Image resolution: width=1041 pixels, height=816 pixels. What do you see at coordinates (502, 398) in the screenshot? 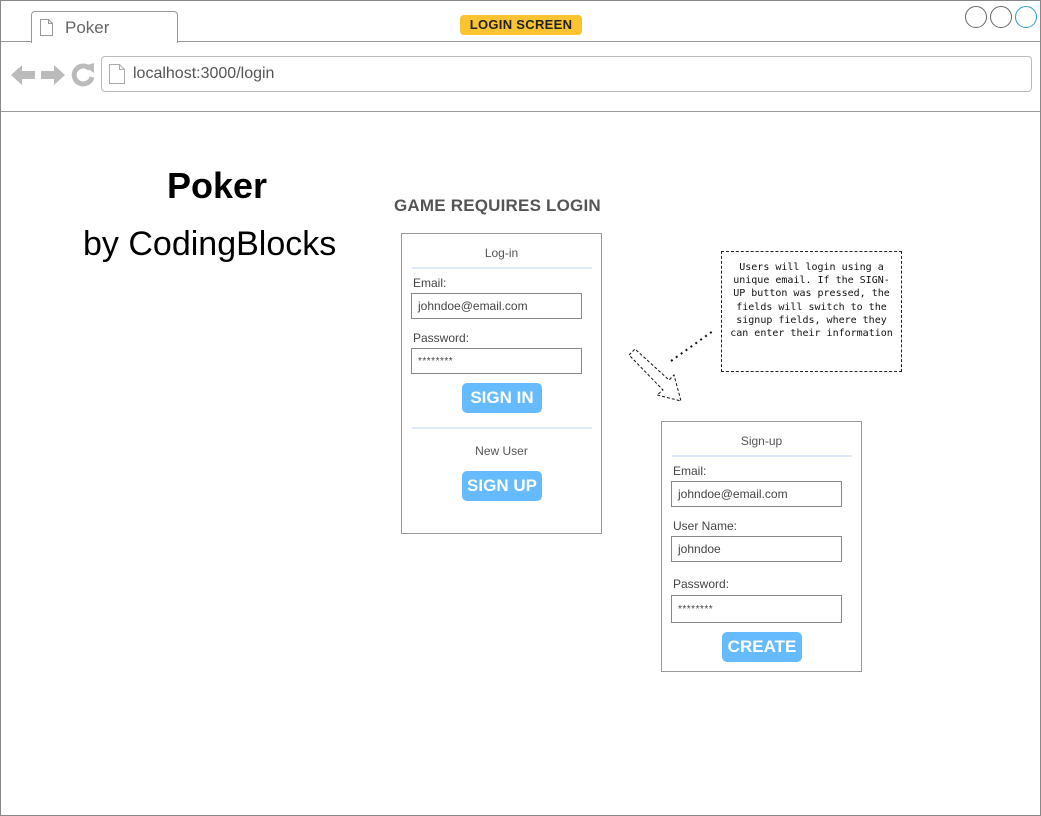
I see `sign-in-button: SIGN IN` at bounding box center [502, 398].